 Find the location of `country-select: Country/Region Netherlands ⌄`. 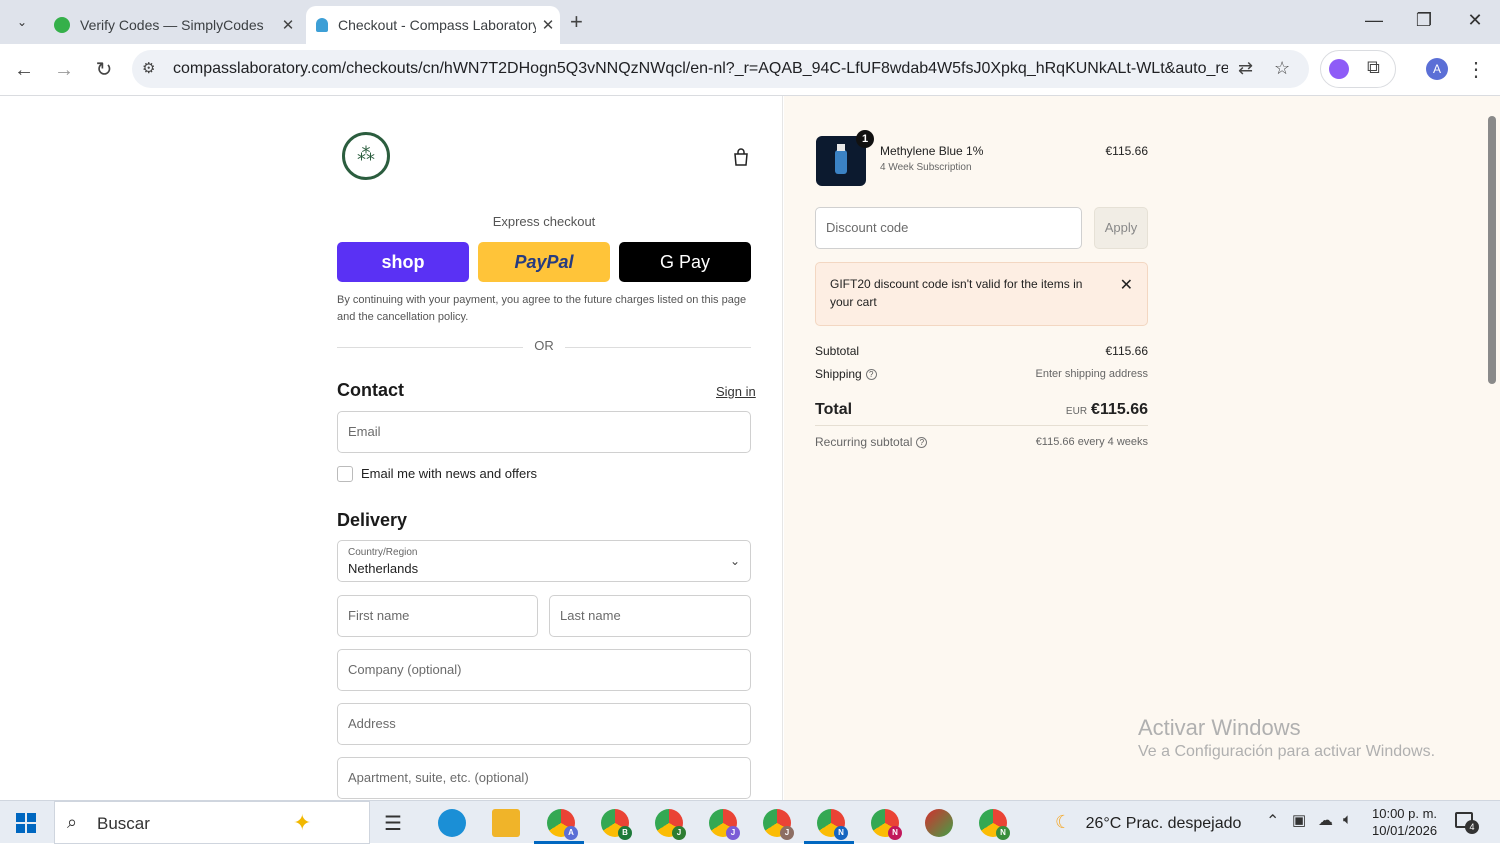

country-select: Country/Region Netherlands ⌄ is located at coordinates (544, 561).